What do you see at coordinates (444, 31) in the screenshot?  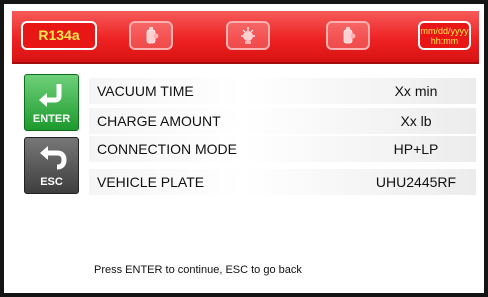 I see `date-format-label: mm/dd/yyyy` at bounding box center [444, 31].